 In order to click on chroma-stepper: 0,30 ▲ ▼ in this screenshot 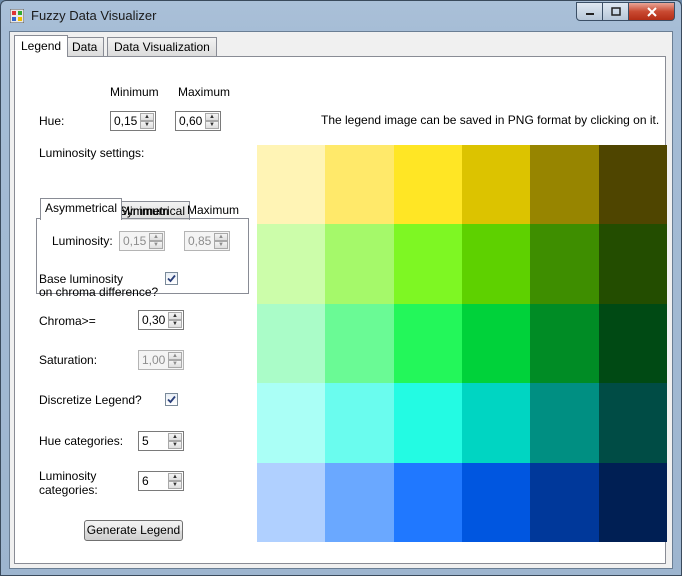, I will do `click(161, 320)`.